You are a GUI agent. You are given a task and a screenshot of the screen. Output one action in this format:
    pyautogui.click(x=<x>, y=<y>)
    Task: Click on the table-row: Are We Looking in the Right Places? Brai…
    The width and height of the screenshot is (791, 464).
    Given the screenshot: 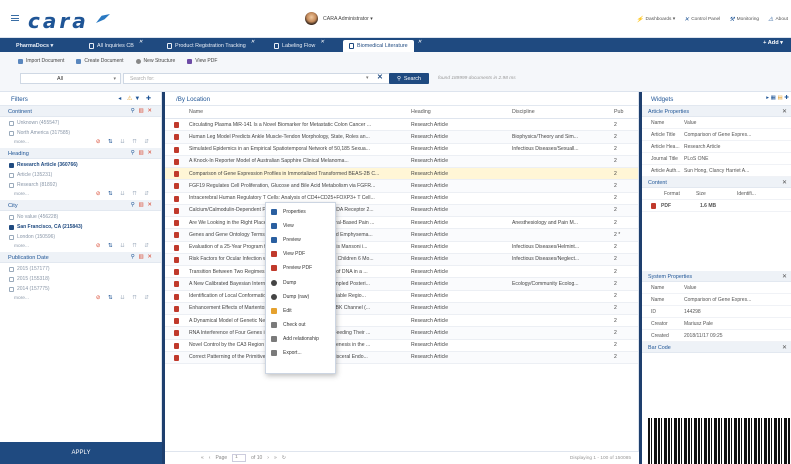 What is the action you would take?
    pyautogui.click(x=401, y=223)
    